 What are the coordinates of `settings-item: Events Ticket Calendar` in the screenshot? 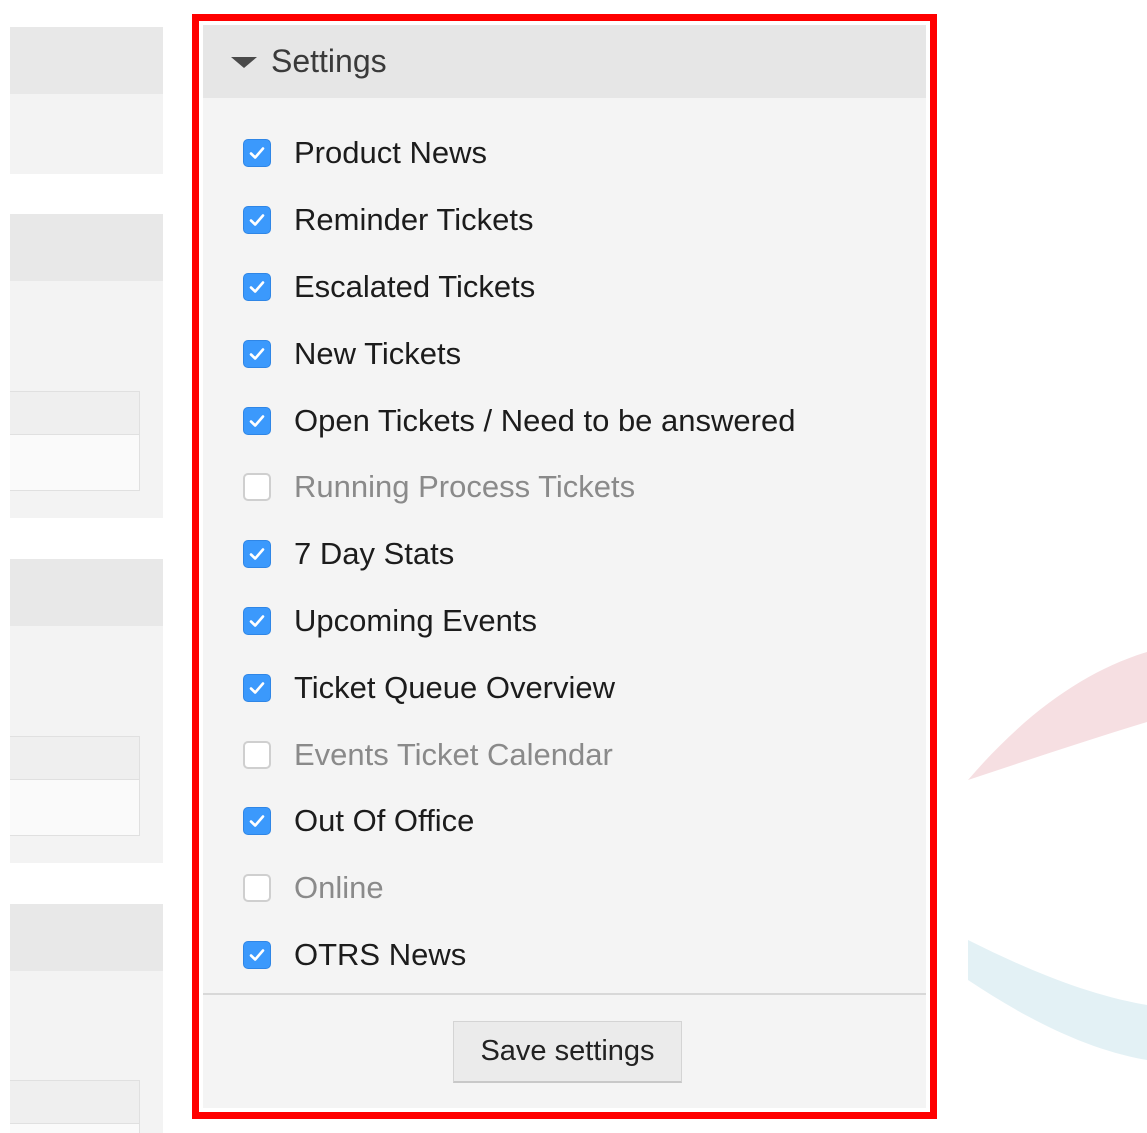 It's located at (564, 754).